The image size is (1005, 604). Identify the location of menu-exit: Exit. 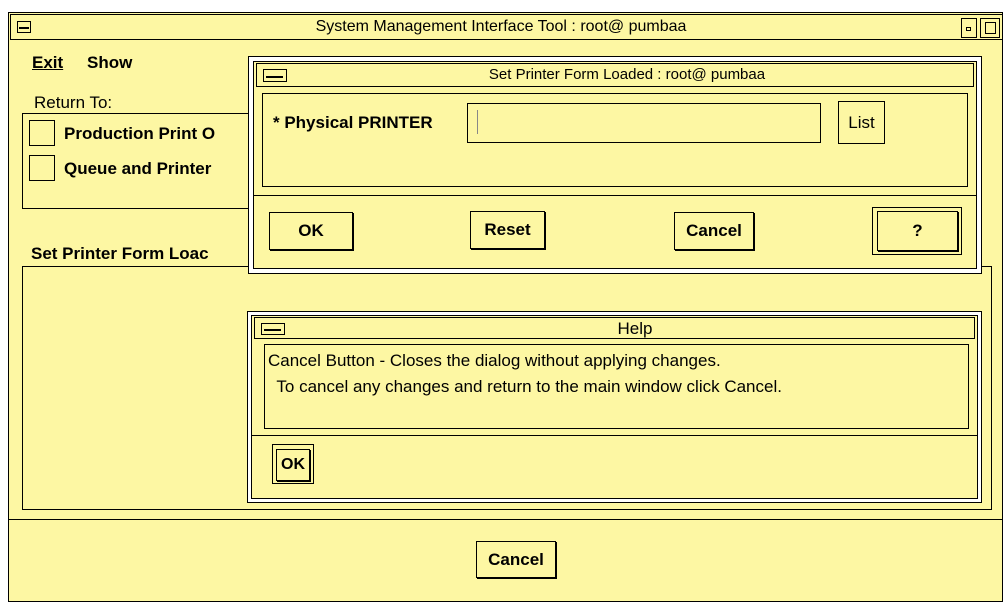
(47, 63).